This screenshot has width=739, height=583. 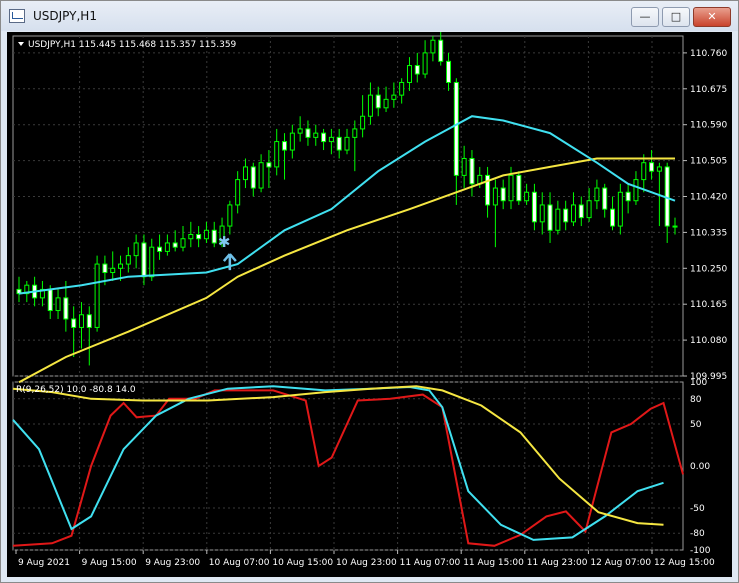 What do you see at coordinates (44, 563) in the screenshot?
I see `time-tick-label: 9 Aug 2021` at bounding box center [44, 563].